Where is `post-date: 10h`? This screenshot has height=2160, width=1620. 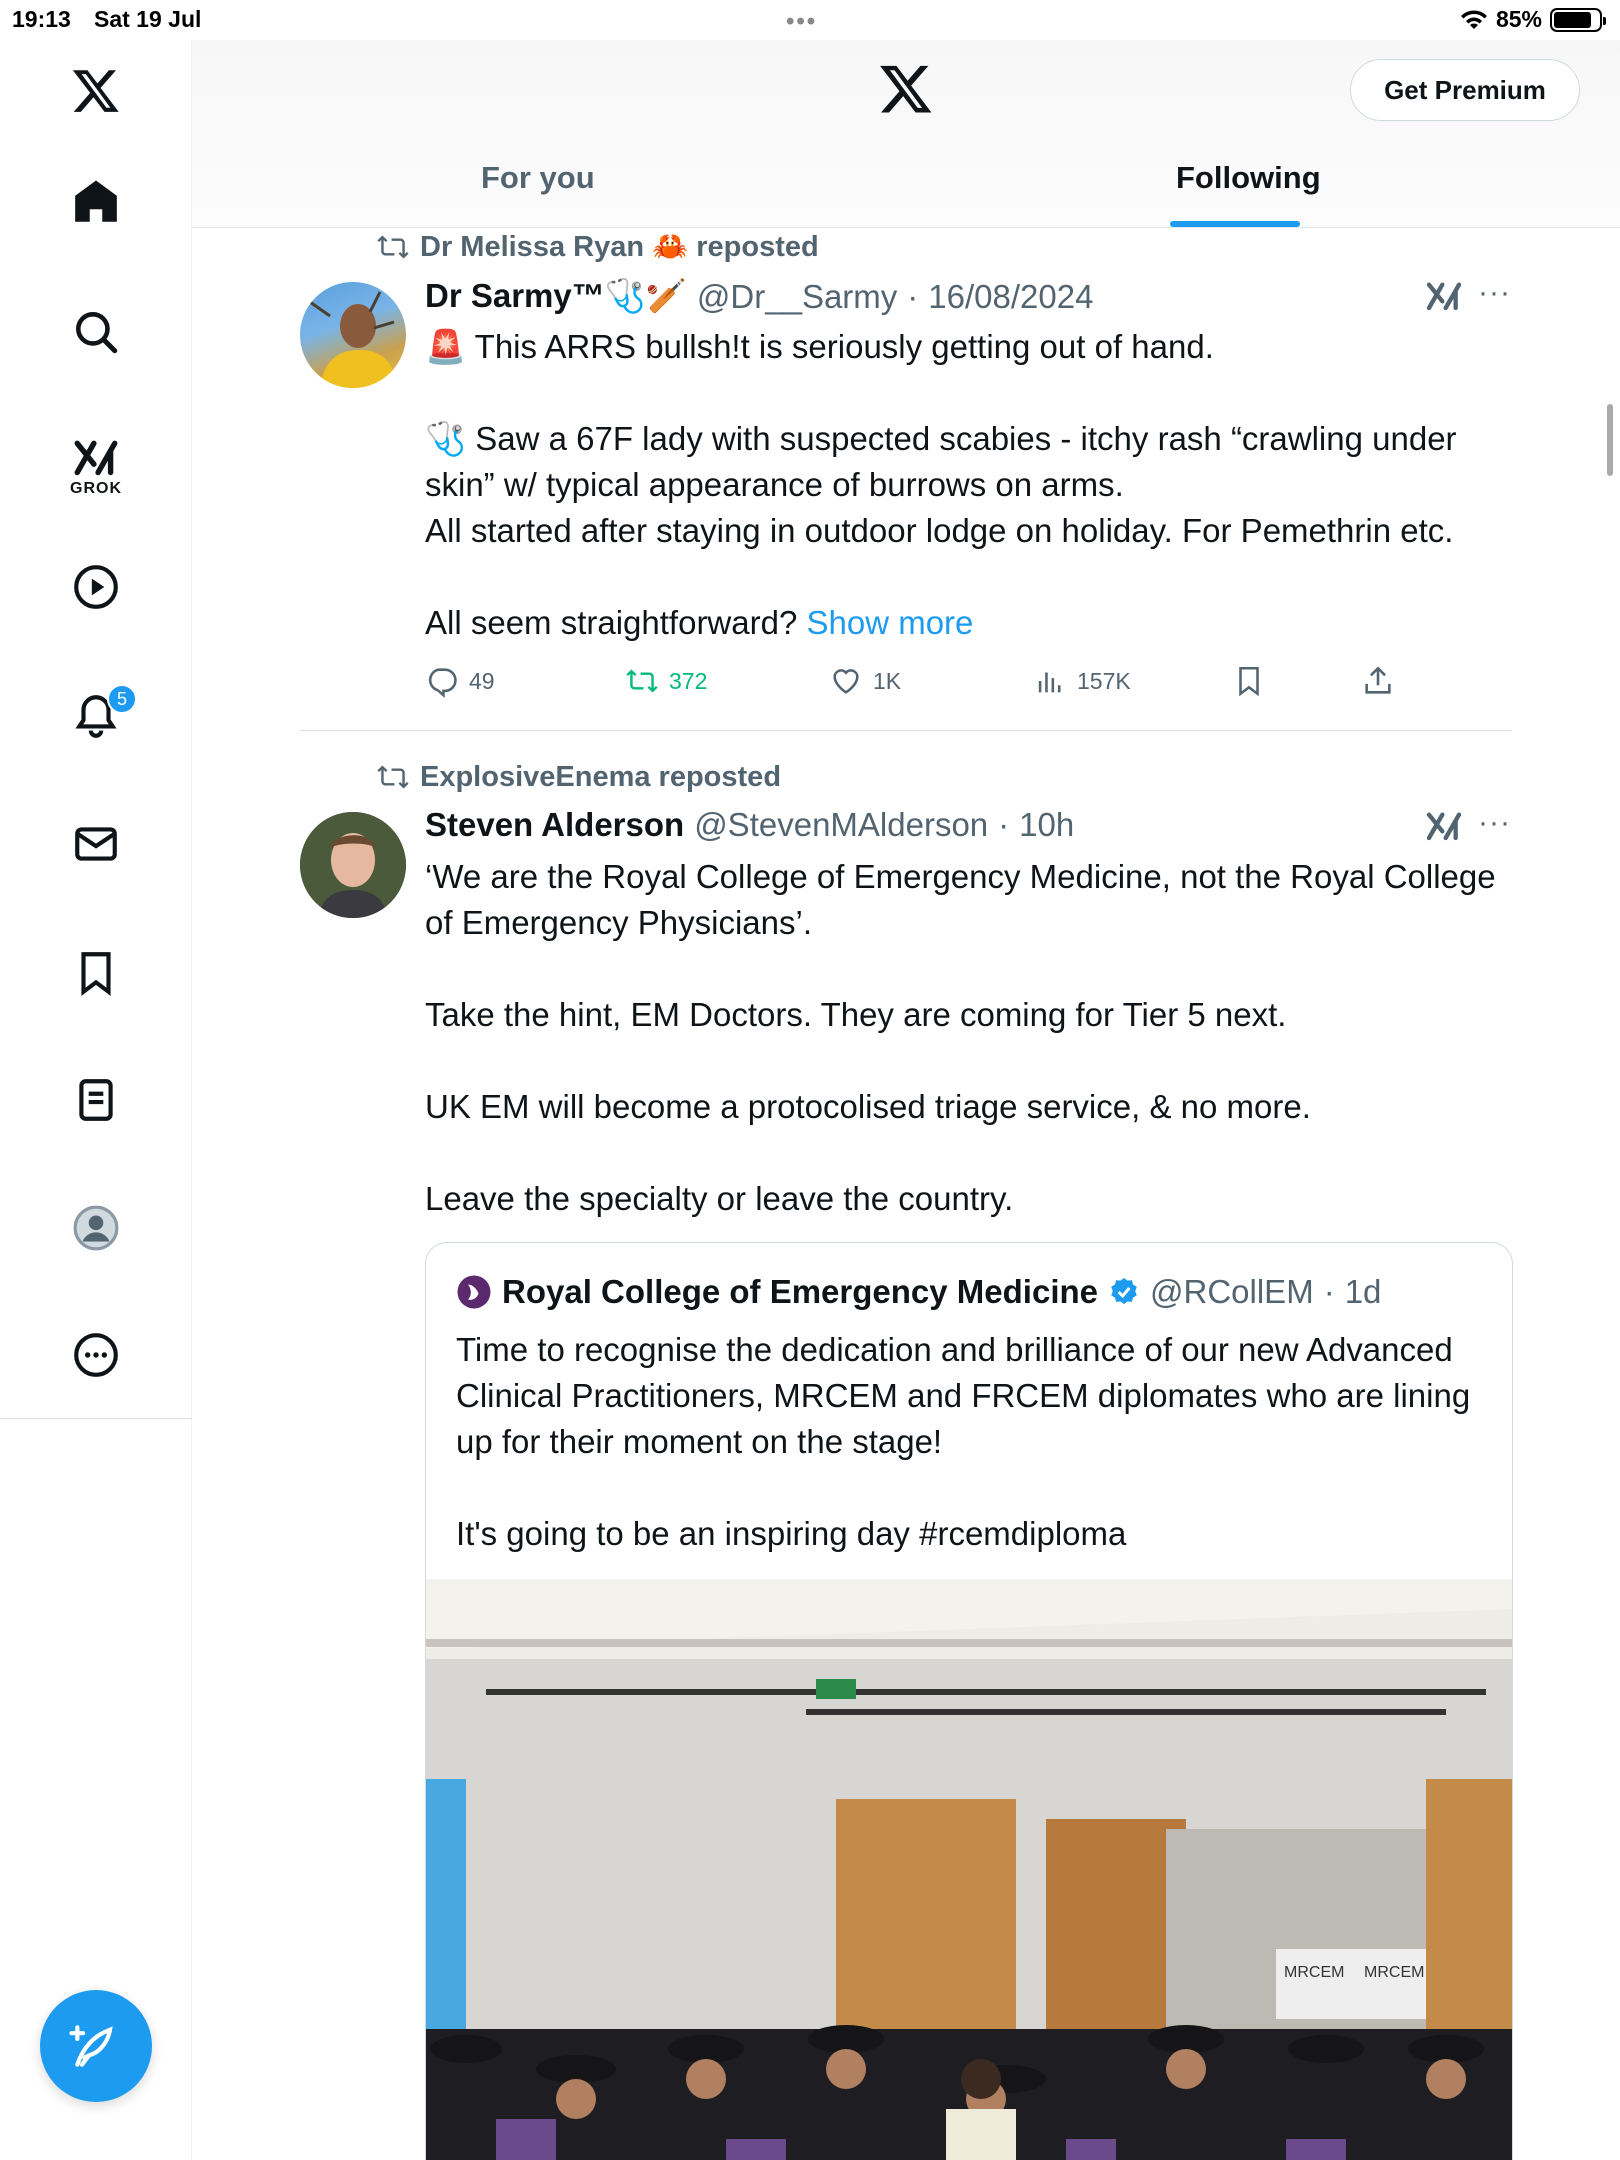
post-date: 10h is located at coordinates (1046, 825).